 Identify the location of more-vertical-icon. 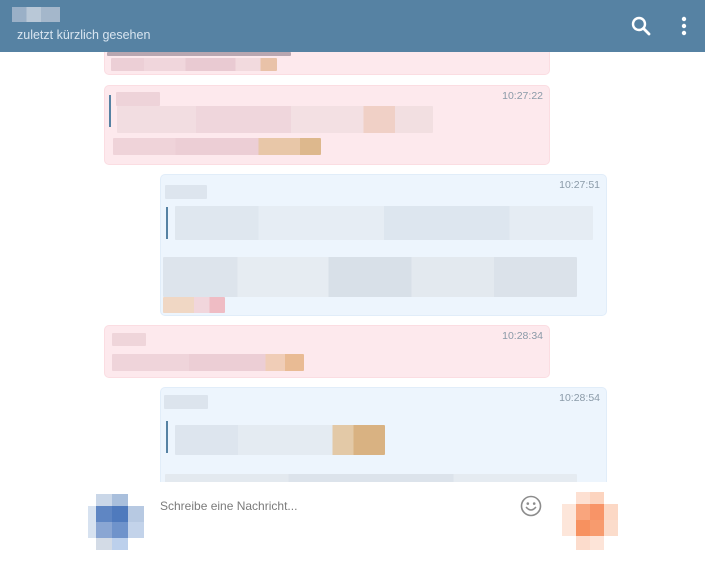
(684, 26).